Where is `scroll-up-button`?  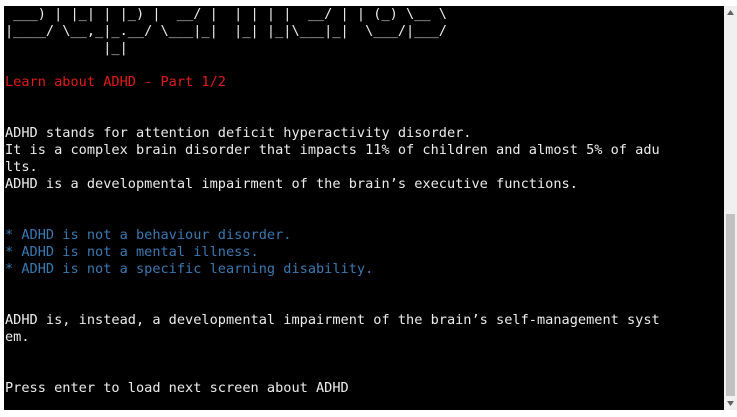
scroll-up-button is located at coordinates (730, 12).